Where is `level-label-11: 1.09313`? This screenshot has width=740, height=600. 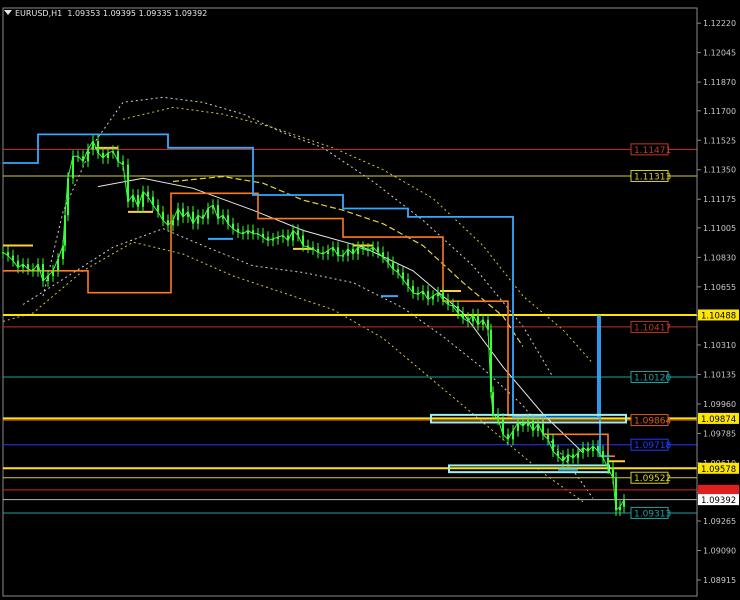 level-label-11: 1.09313 is located at coordinates (652, 514).